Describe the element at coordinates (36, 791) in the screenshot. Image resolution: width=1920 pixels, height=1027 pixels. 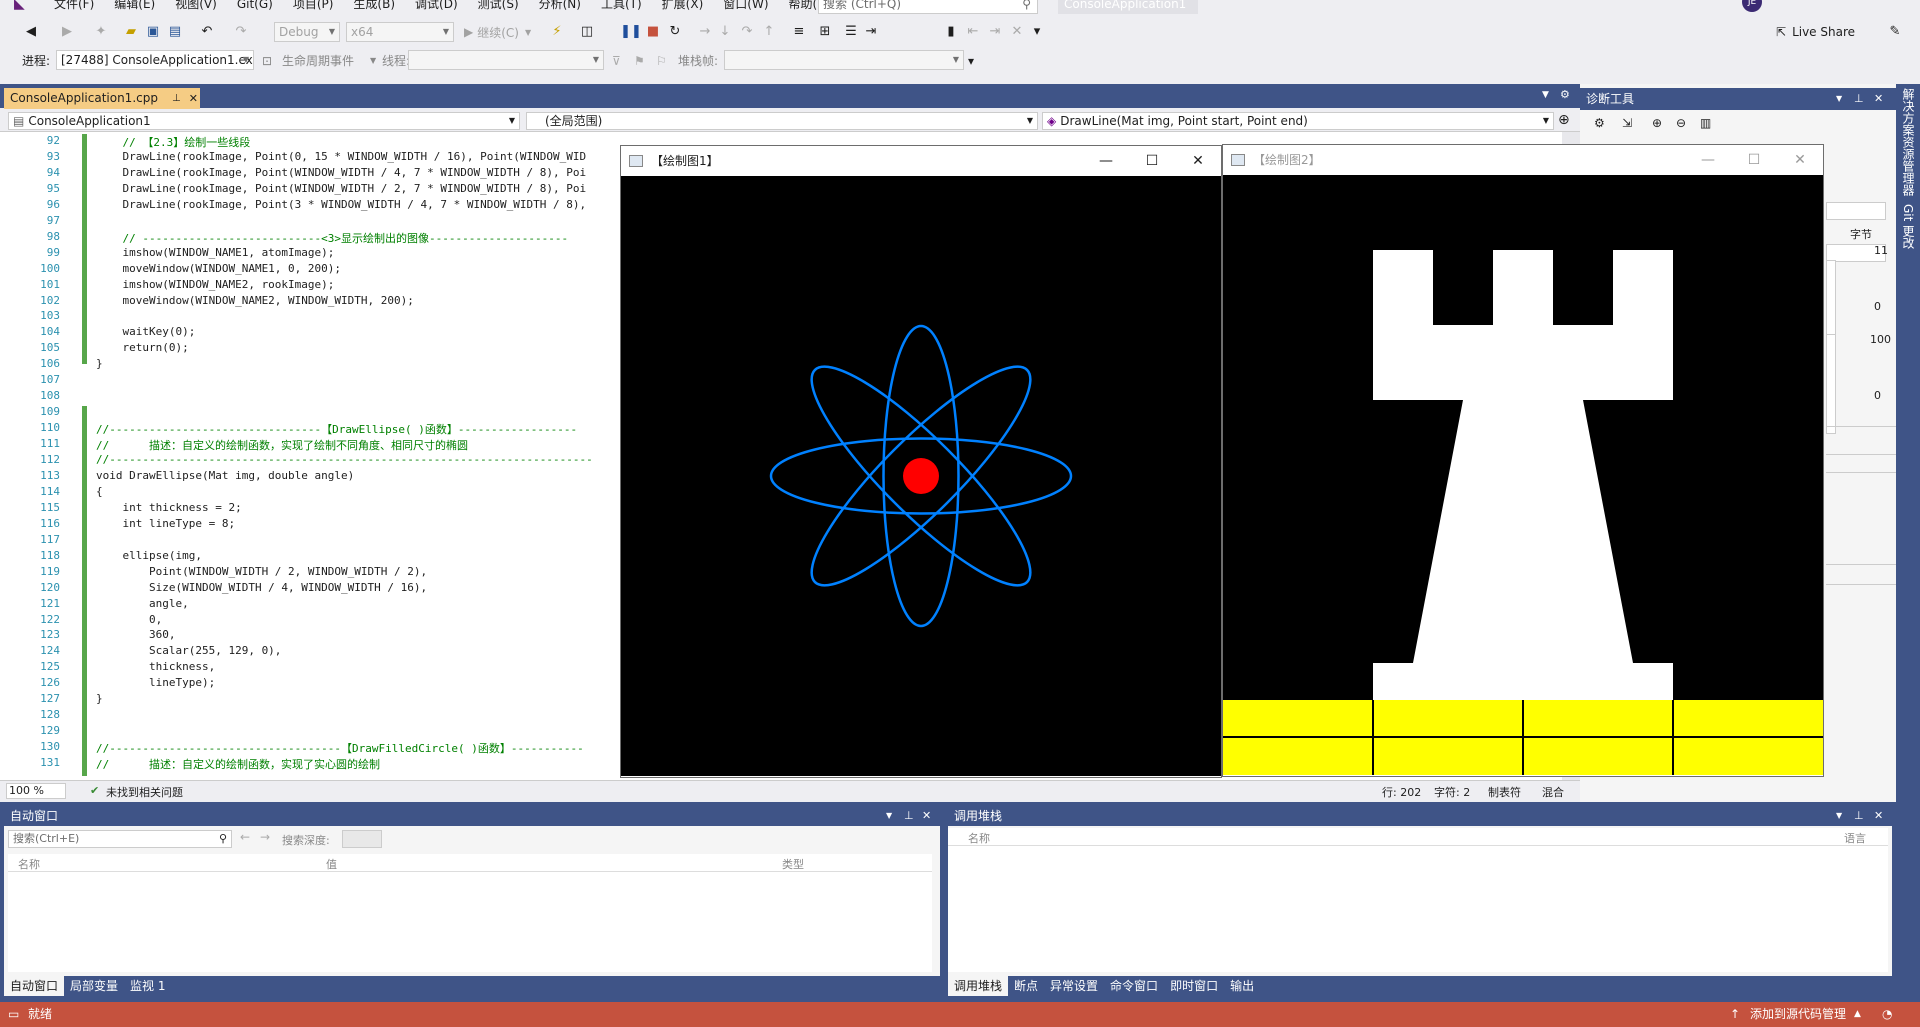
I see `zoom-select: 100 %` at that location.